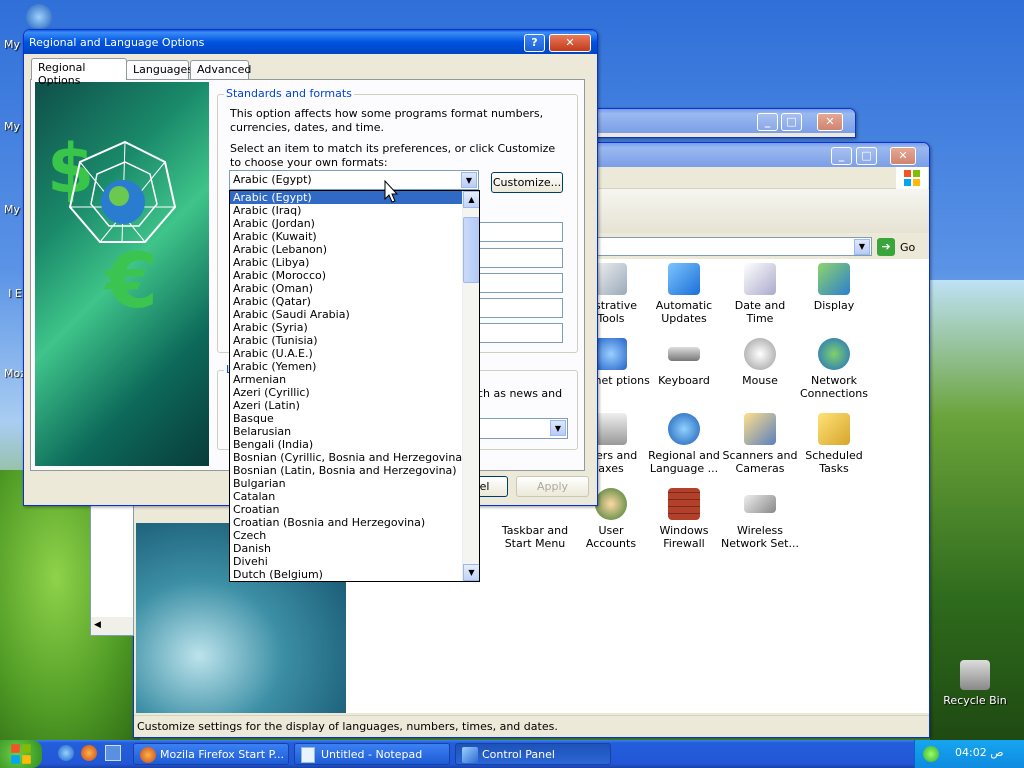 Image resolution: width=1024 pixels, height=768 pixels. What do you see at coordinates (354, 353) in the screenshot?
I see `list-item: Arabic (U.A.E.)` at bounding box center [354, 353].